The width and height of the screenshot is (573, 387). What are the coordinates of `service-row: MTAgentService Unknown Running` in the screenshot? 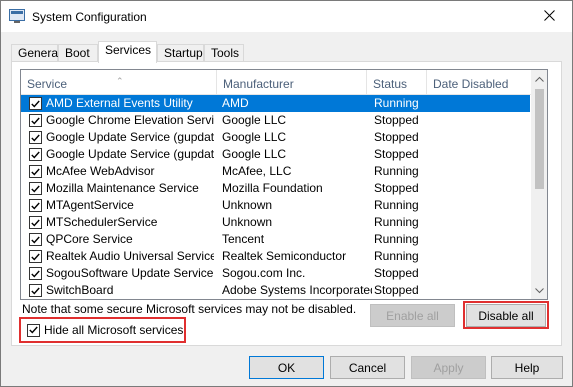 It's located at (275, 205).